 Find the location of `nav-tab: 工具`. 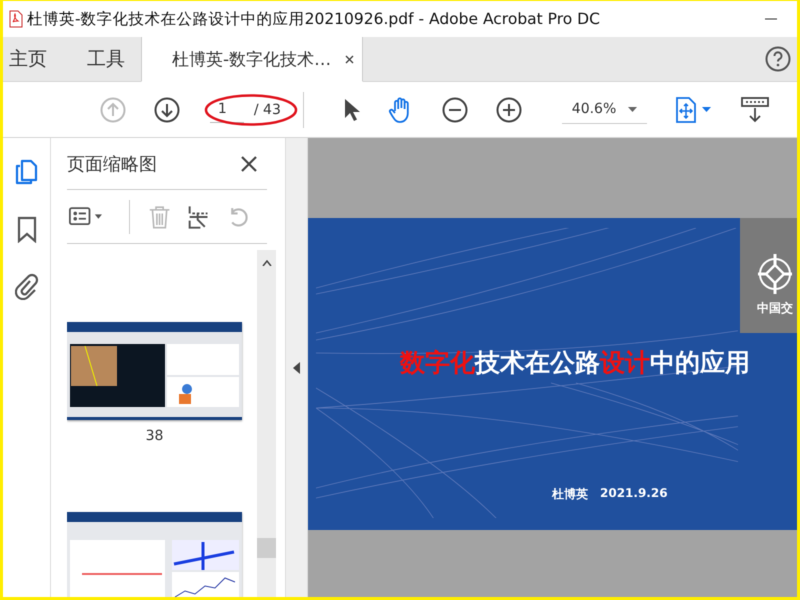

nav-tab: 工具 is located at coordinates (108, 59).